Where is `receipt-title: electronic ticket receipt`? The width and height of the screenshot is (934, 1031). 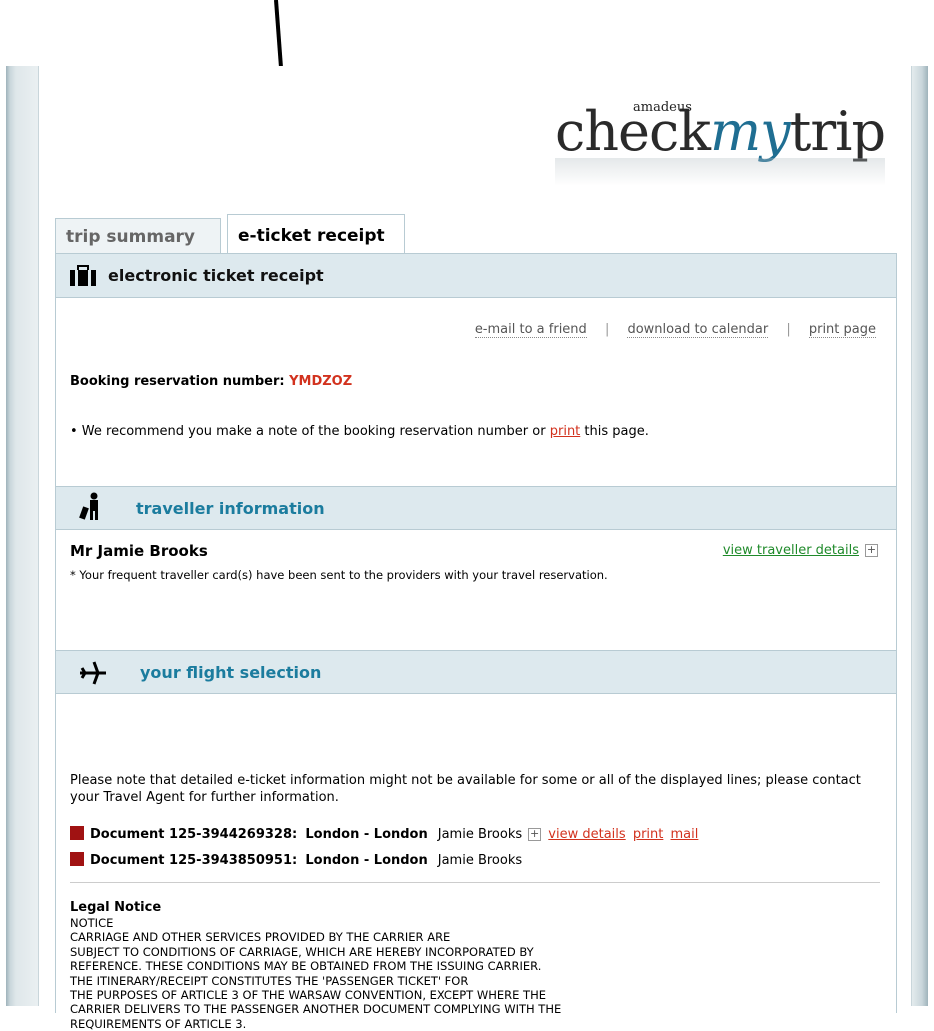
receipt-title: electronic ticket receipt is located at coordinates (216, 275).